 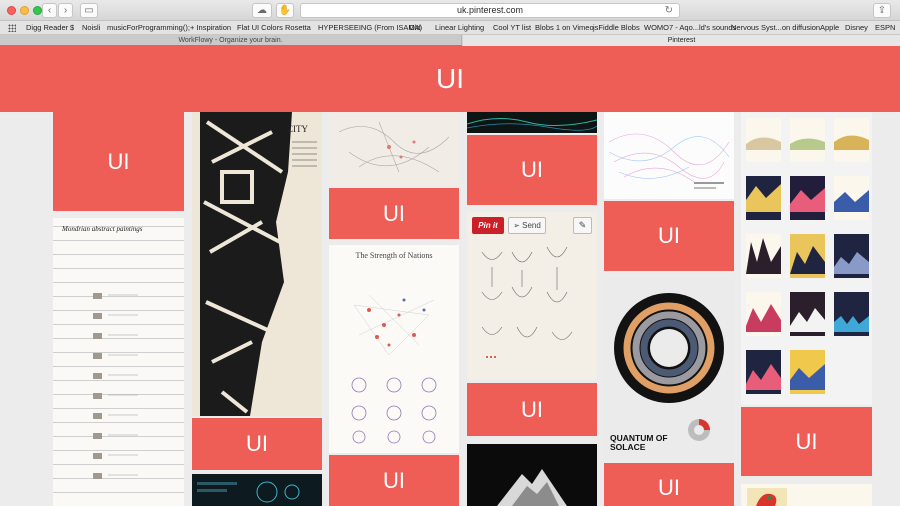 I want to click on pin-strength-of-nations: The Strength of Nations, so click(x=394, y=349).